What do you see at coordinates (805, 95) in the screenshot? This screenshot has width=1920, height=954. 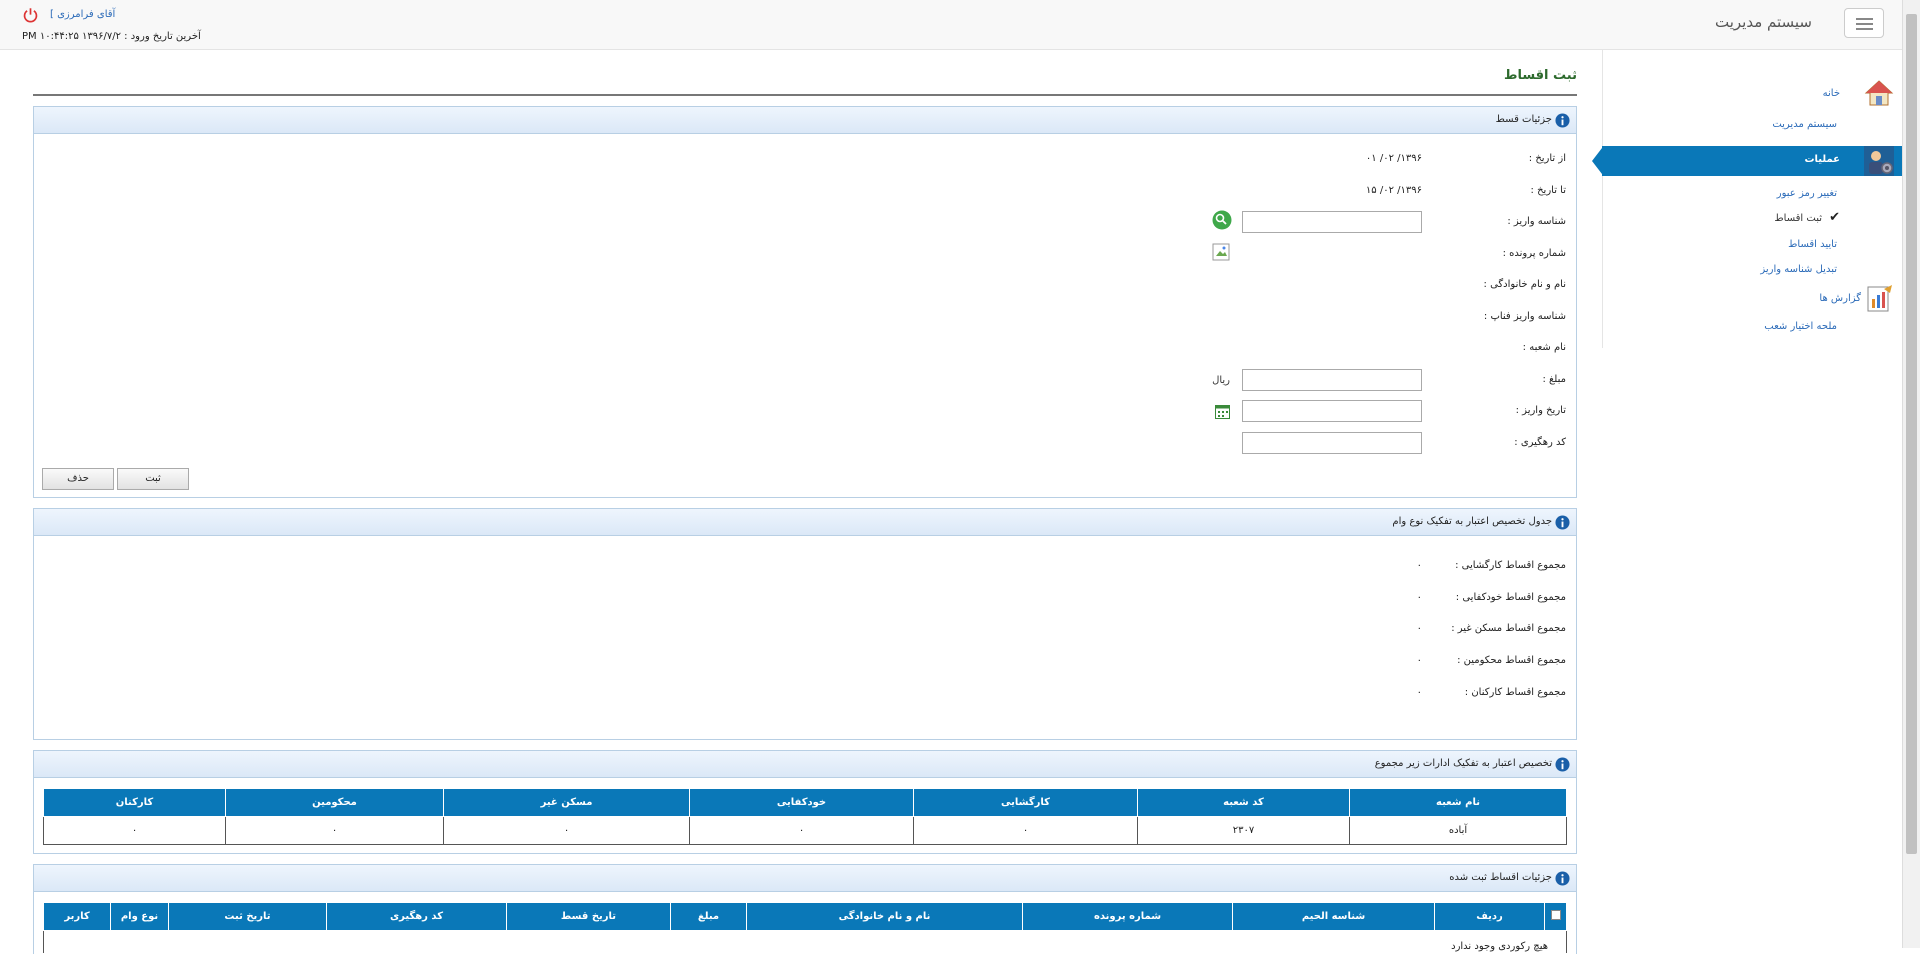 I see `title-divider` at bounding box center [805, 95].